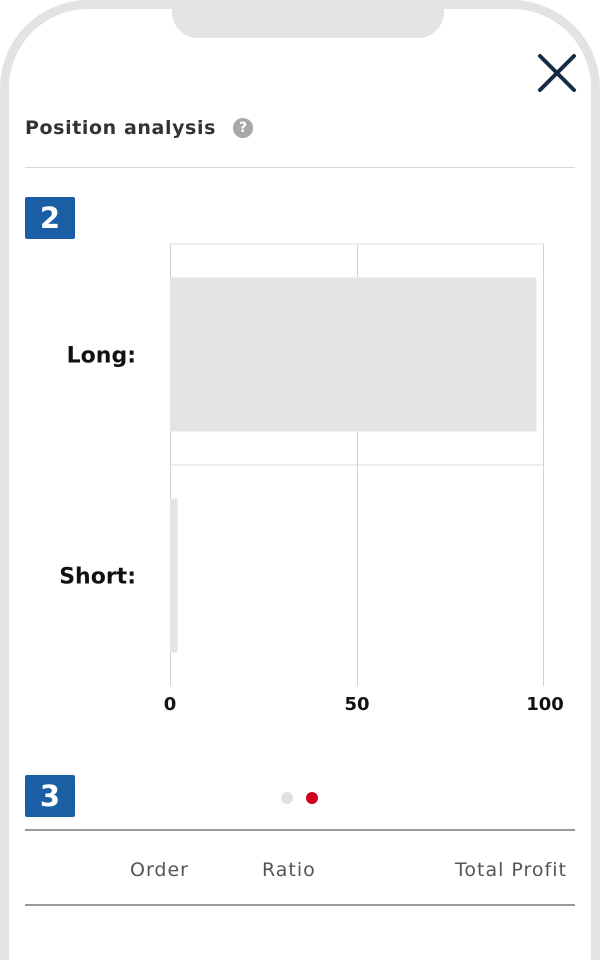 The width and height of the screenshot is (600, 960). What do you see at coordinates (50, 796) in the screenshot?
I see `step-badge-table: 3` at bounding box center [50, 796].